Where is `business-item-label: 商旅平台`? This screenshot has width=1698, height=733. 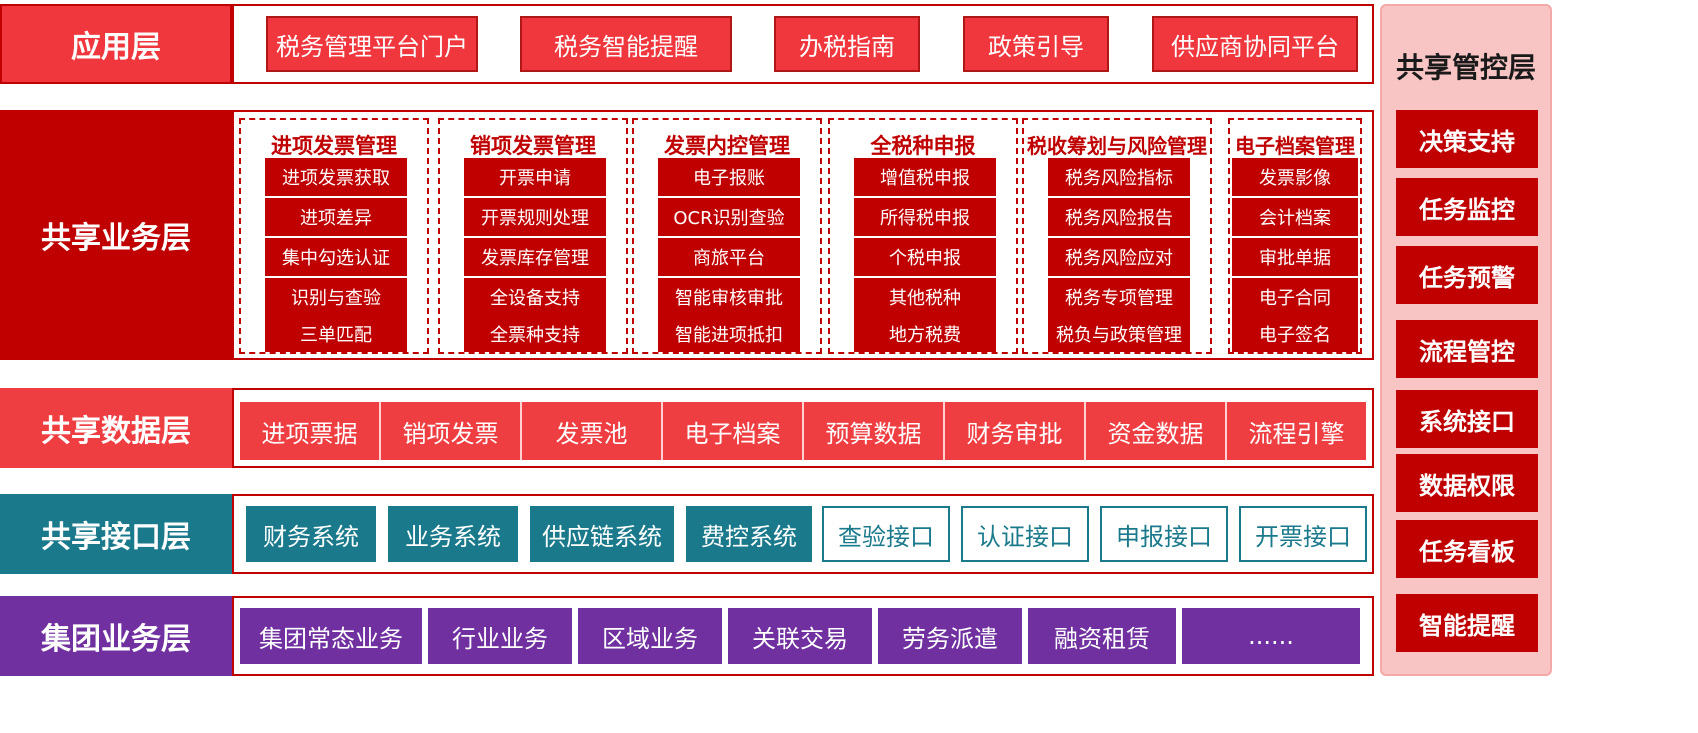 business-item-label: 商旅平台 is located at coordinates (729, 258).